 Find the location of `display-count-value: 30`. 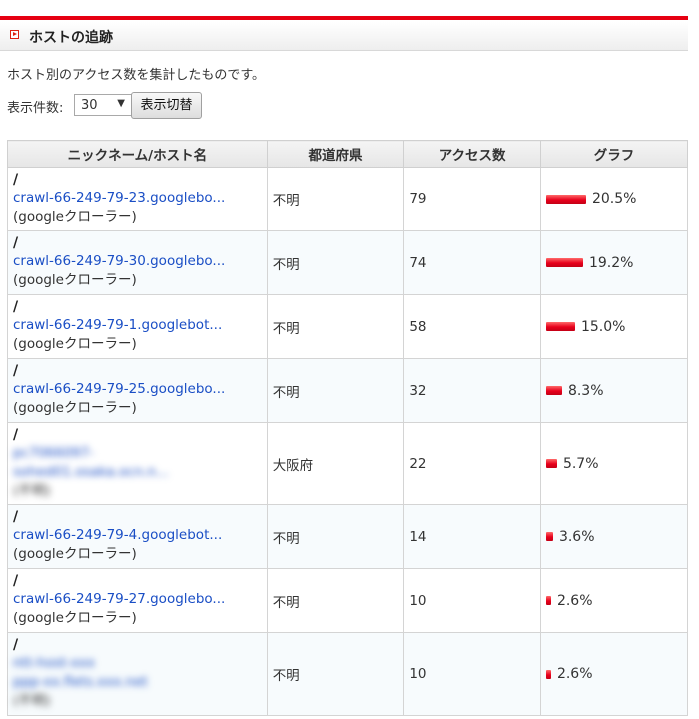

display-count-value: 30 is located at coordinates (89, 105).